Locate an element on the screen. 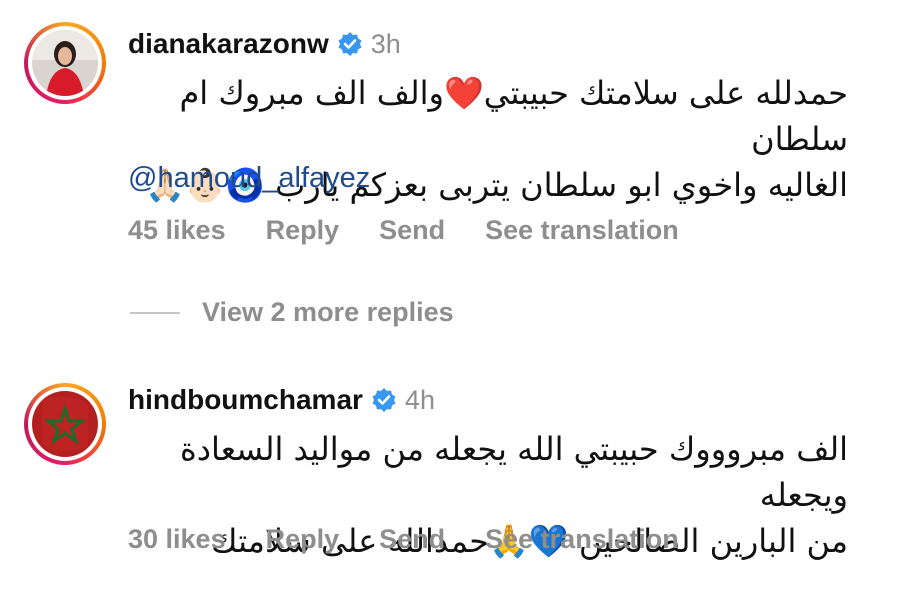  comment-actions: 45 likes Reply Send See translation is located at coordinates (403, 230).